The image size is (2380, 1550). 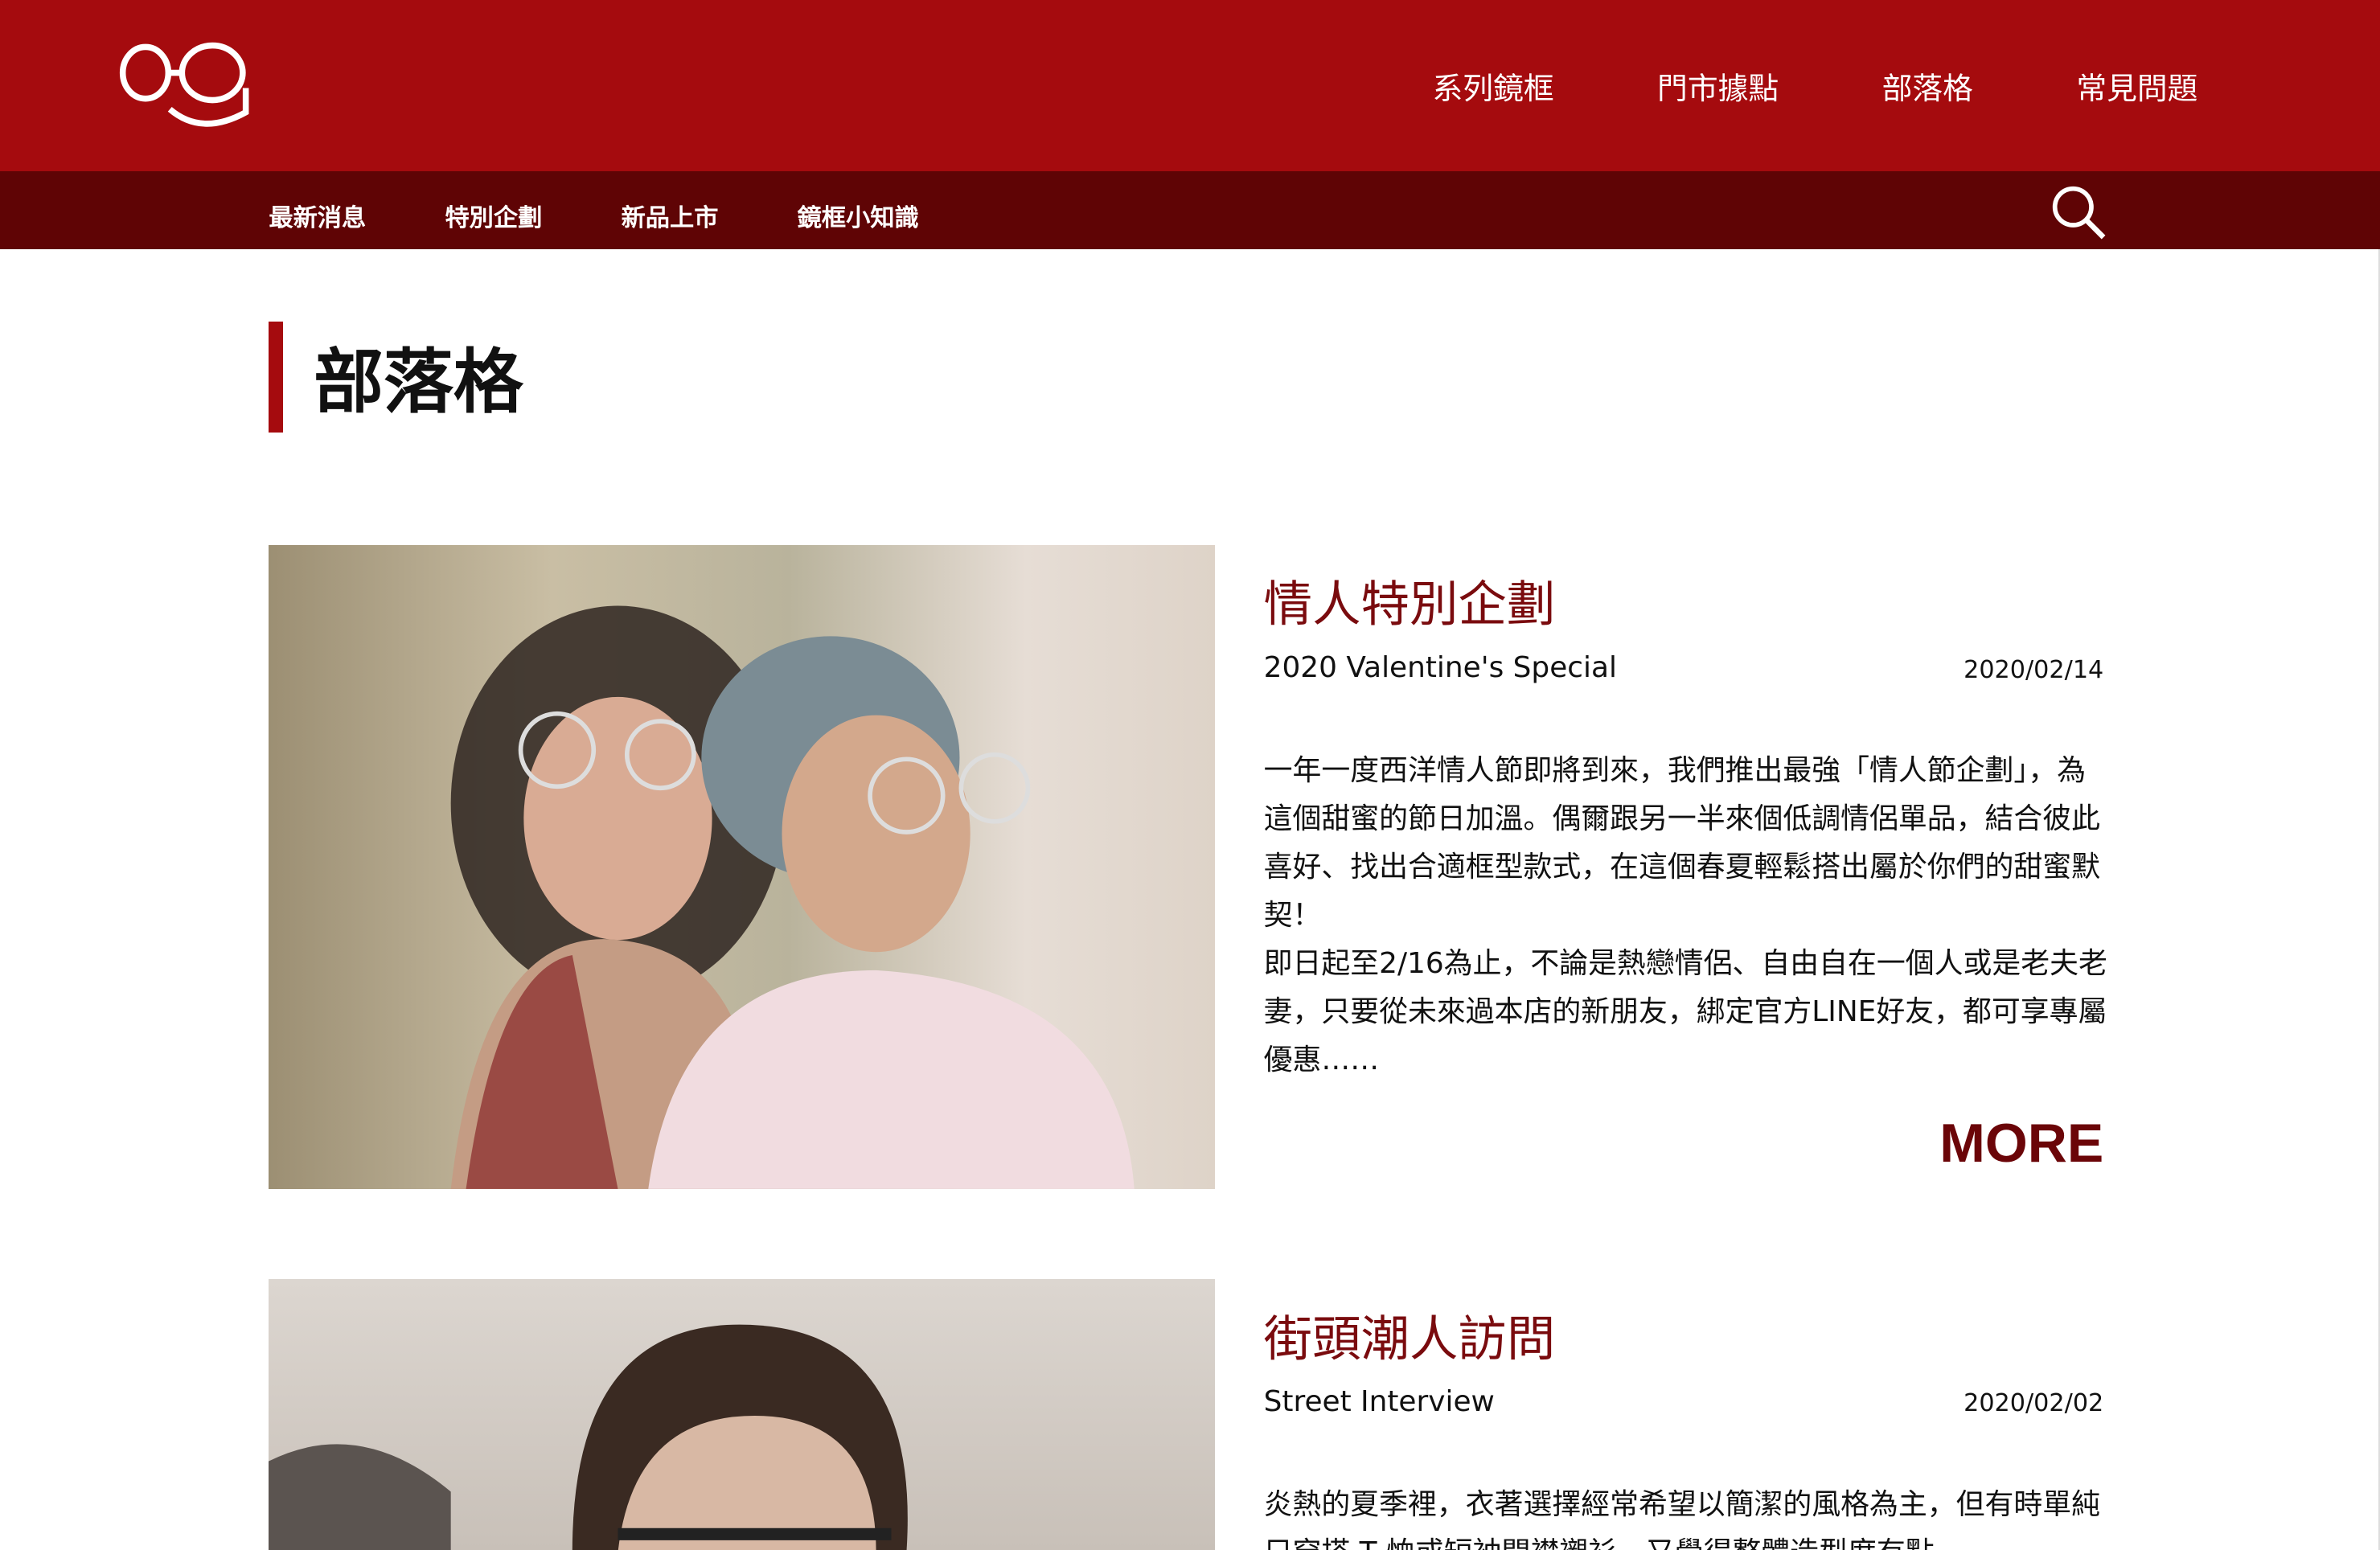 I want to click on article-image, so click(x=742, y=1414).